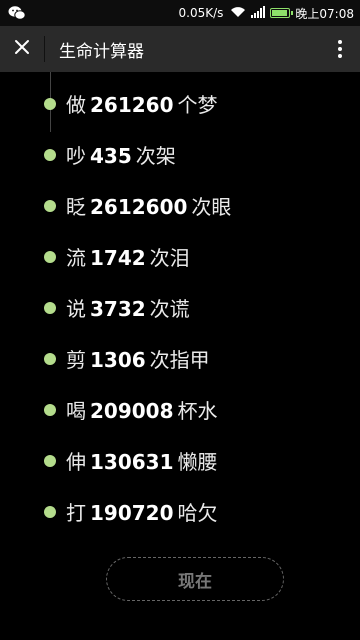 Image resolution: width=360 pixels, height=640 pixels. I want to click on stat-number: 3732, so click(118, 309).